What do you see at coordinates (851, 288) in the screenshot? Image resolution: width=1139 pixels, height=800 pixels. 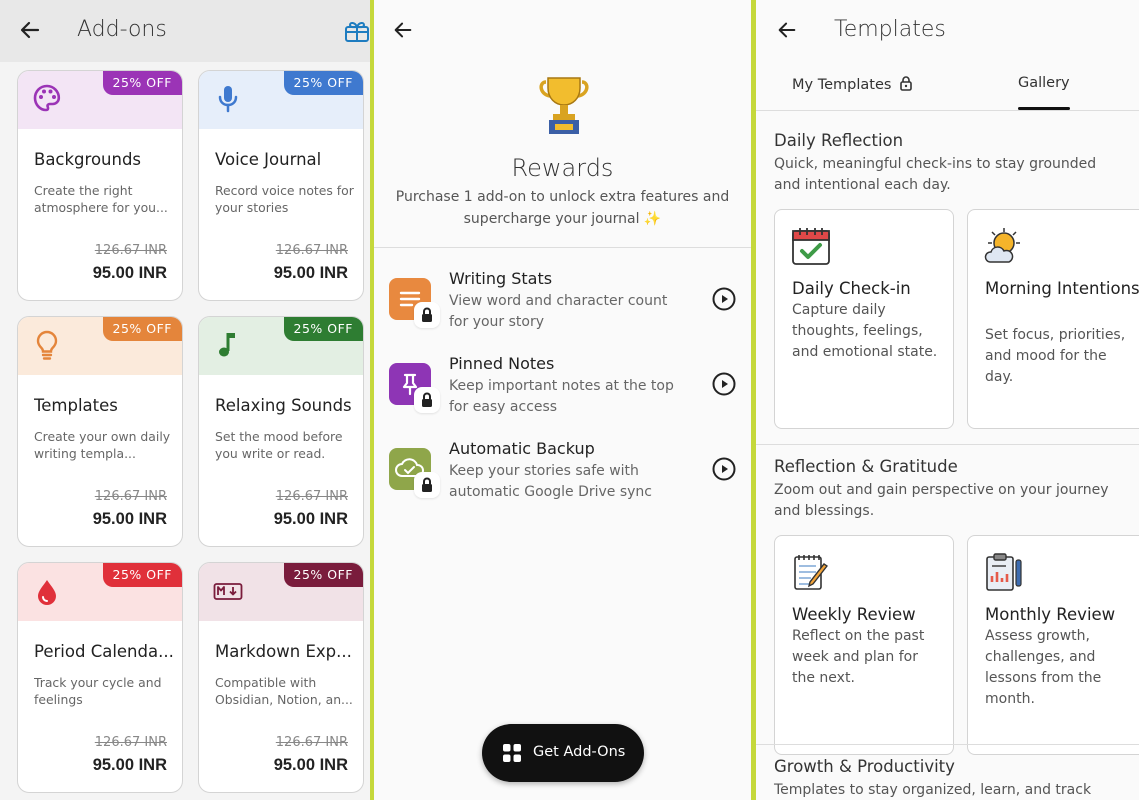 I see `template-name: Daily Check-in` at bounding box center [851, 288].